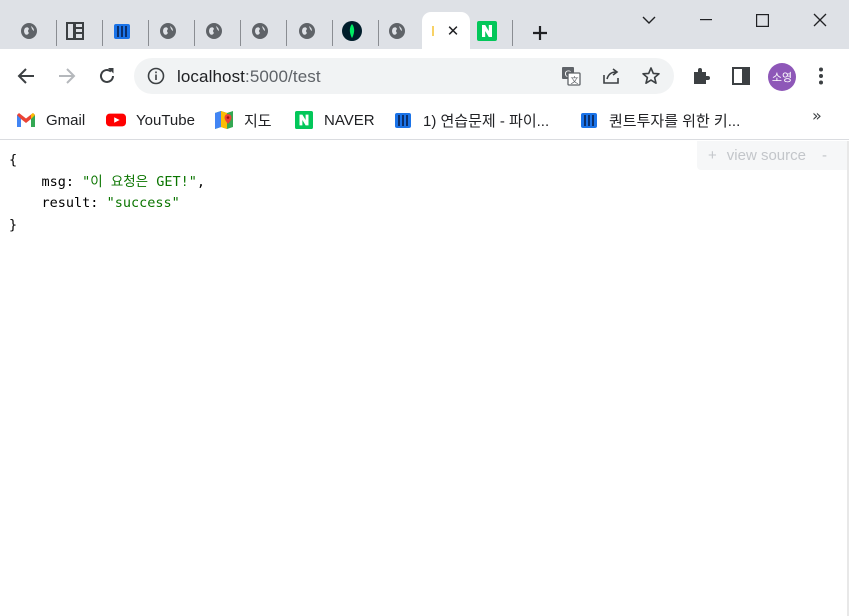 The width and height of the screenshot is (849, 616). I want to click on share-icon, so click(611, 76).